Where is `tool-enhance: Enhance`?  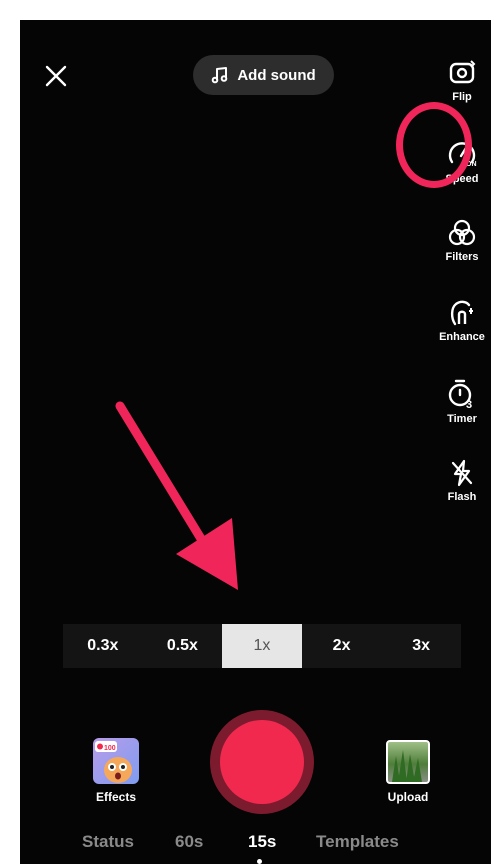 tool-enhance: Enhance is located at coordinates (462, 333).